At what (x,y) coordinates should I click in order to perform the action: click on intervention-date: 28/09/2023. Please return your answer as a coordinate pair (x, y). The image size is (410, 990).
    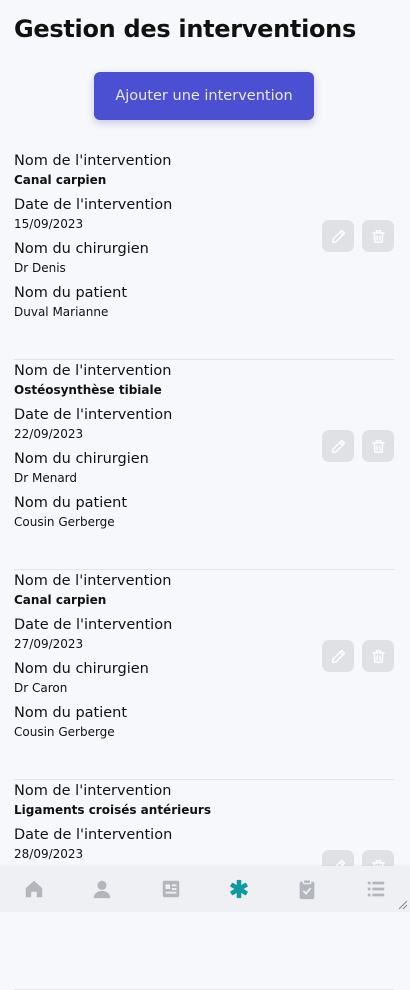
    Looking at the image, I should click on (49, 854).